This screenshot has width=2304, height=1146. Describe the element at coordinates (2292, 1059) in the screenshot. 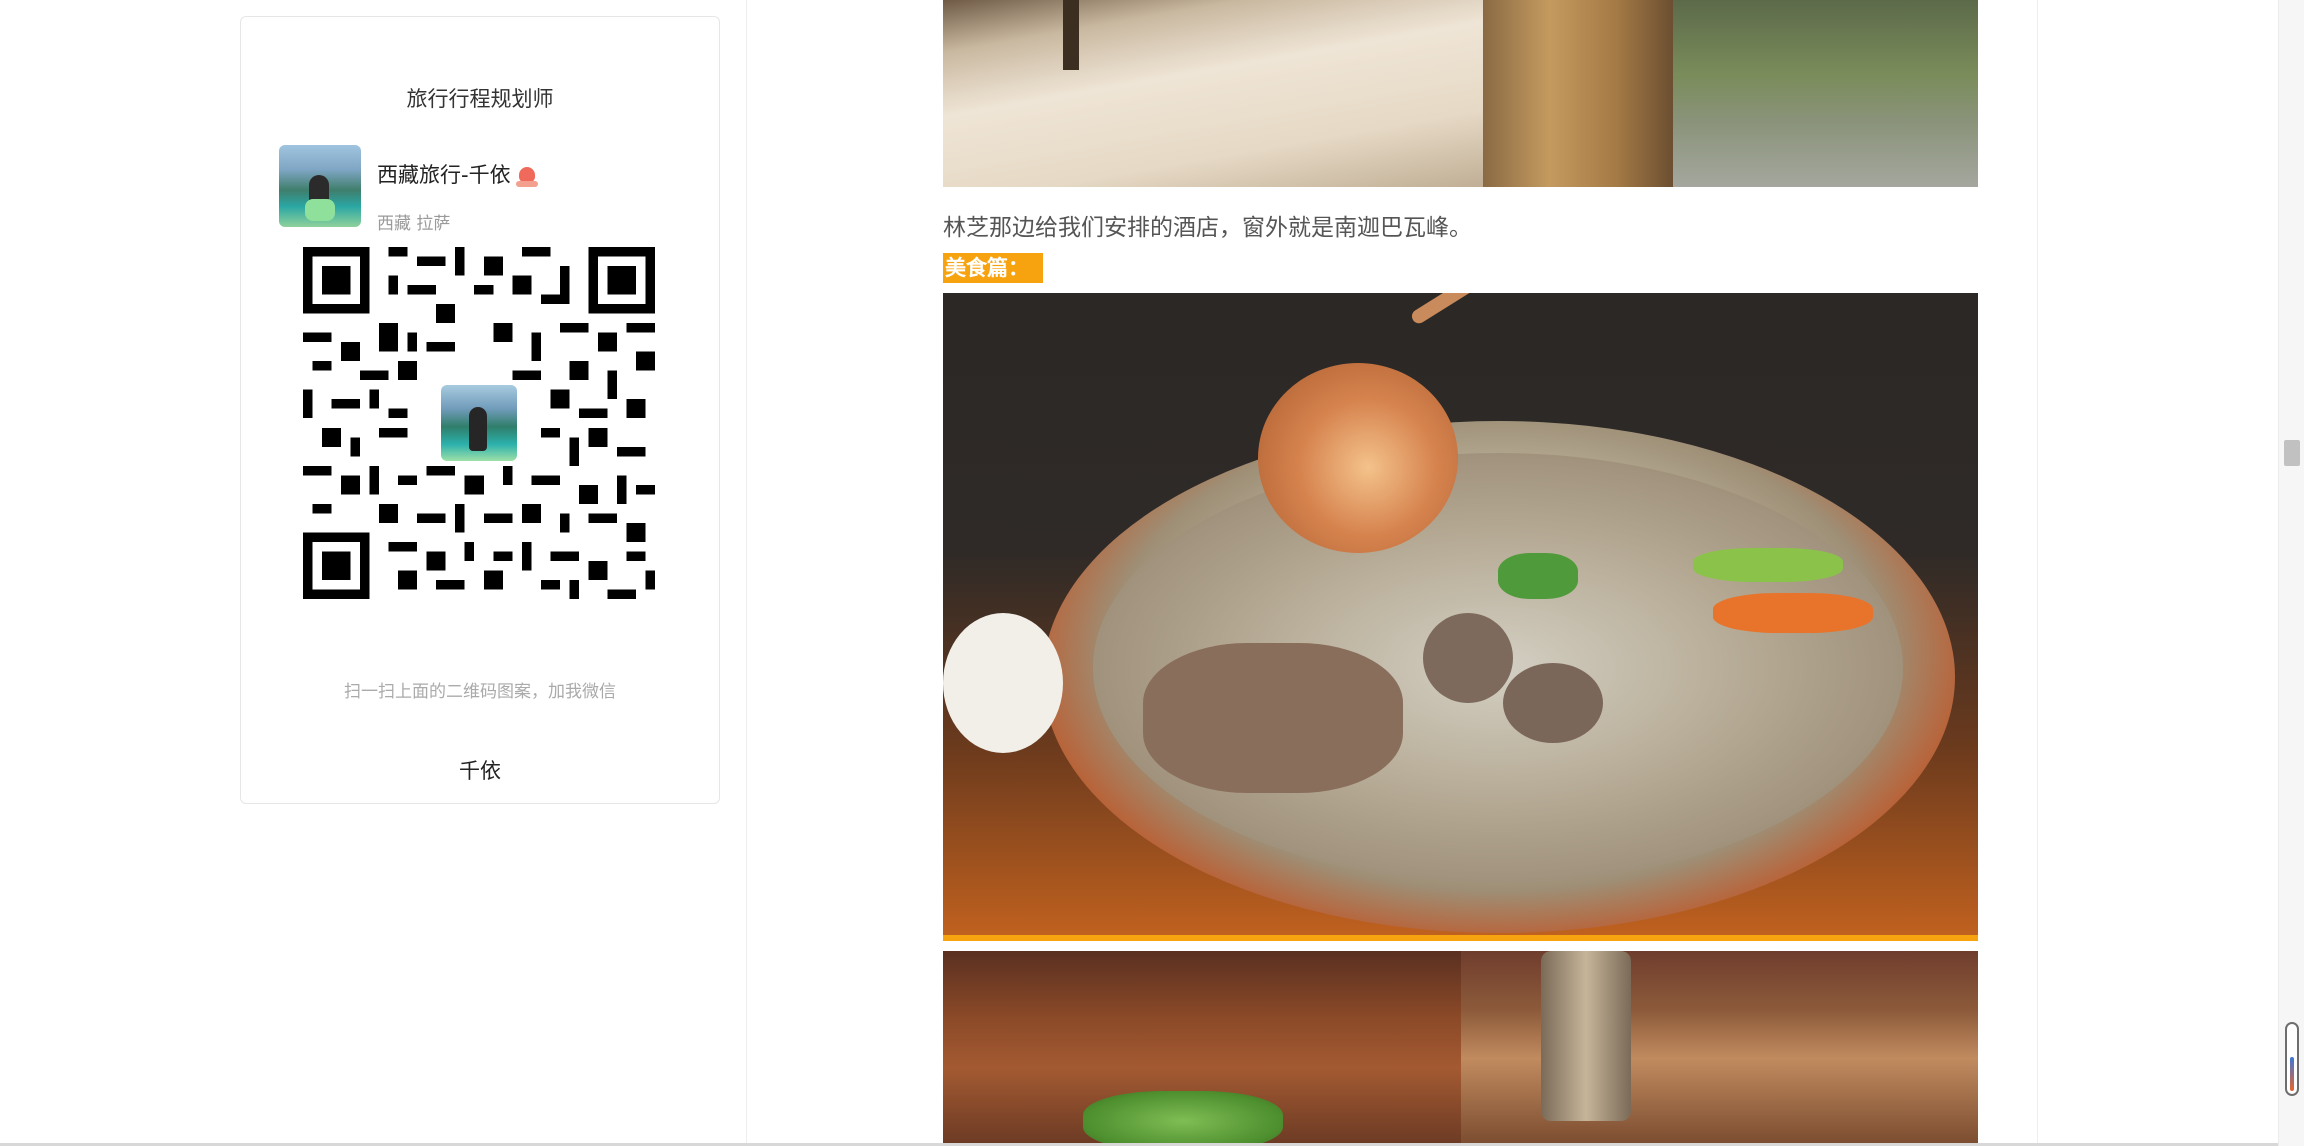

I see `scroll-position-icon` at that location.